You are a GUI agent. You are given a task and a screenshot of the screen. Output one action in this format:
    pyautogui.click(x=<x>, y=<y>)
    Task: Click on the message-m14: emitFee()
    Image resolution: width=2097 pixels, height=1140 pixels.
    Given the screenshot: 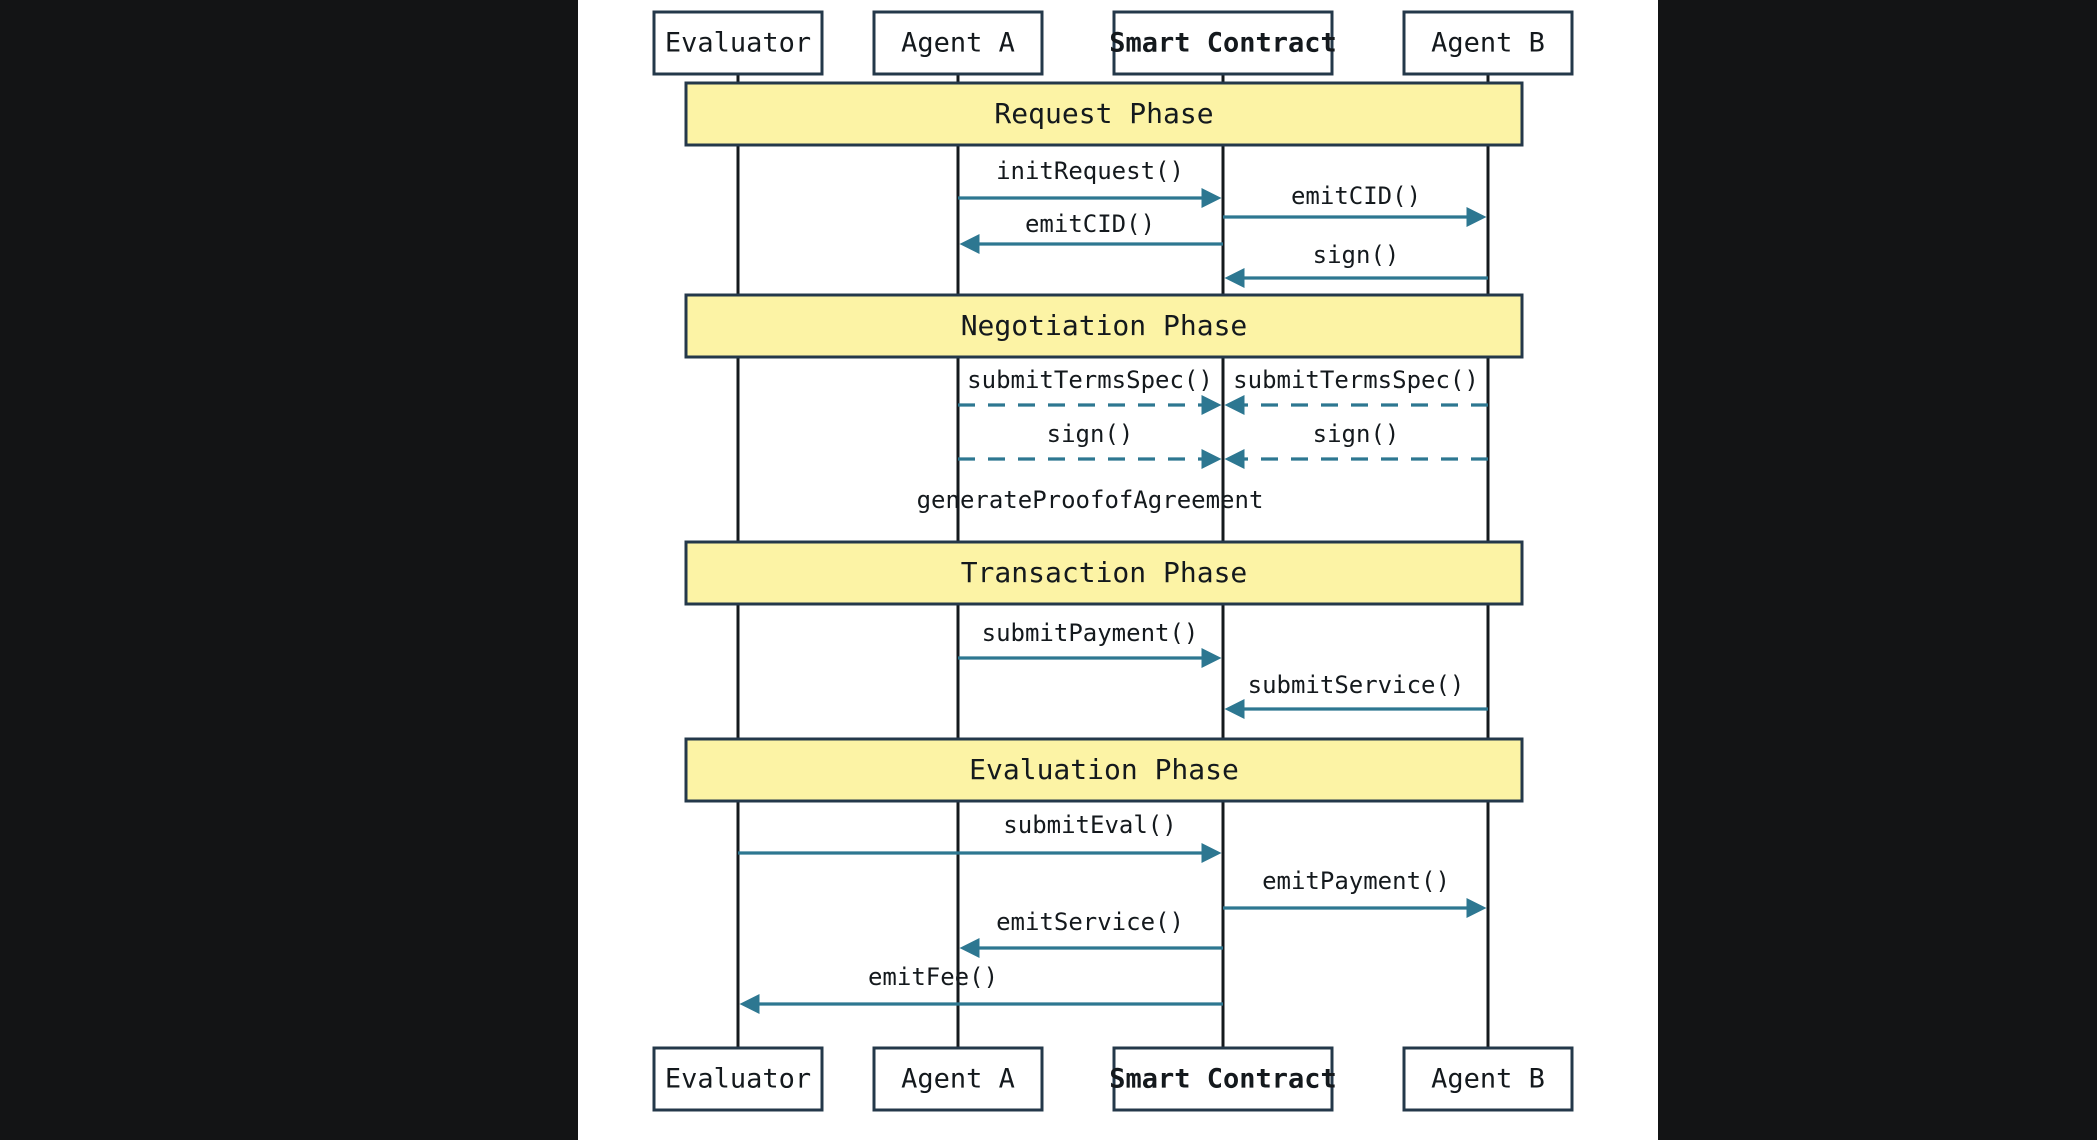 What is the action you would take?
    pyautogui.click(x=981, y=988)
    